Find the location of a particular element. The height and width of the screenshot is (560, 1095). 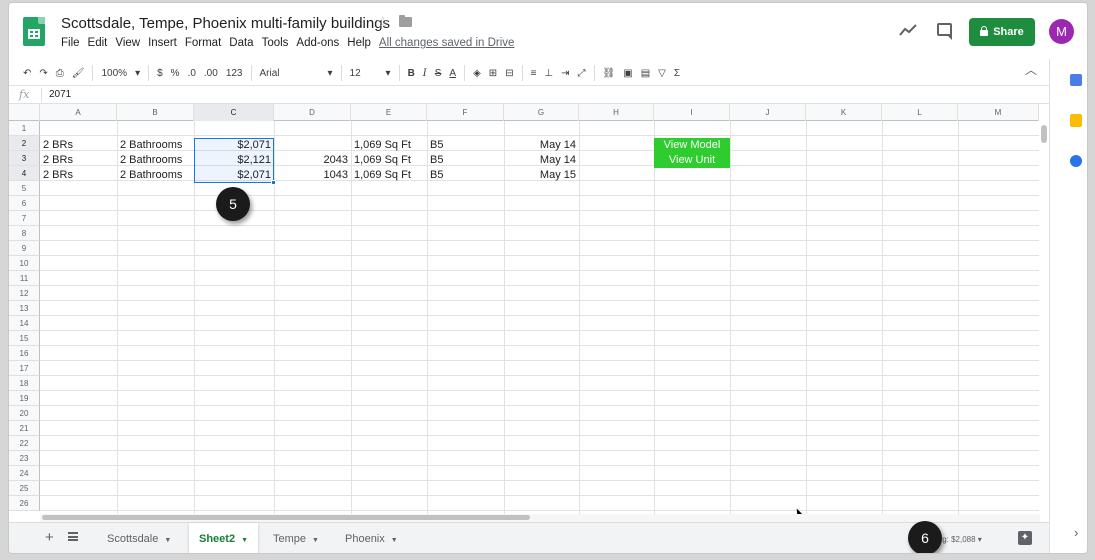

insert-comment-icon: ▣ is located at coordinates (627, 73).